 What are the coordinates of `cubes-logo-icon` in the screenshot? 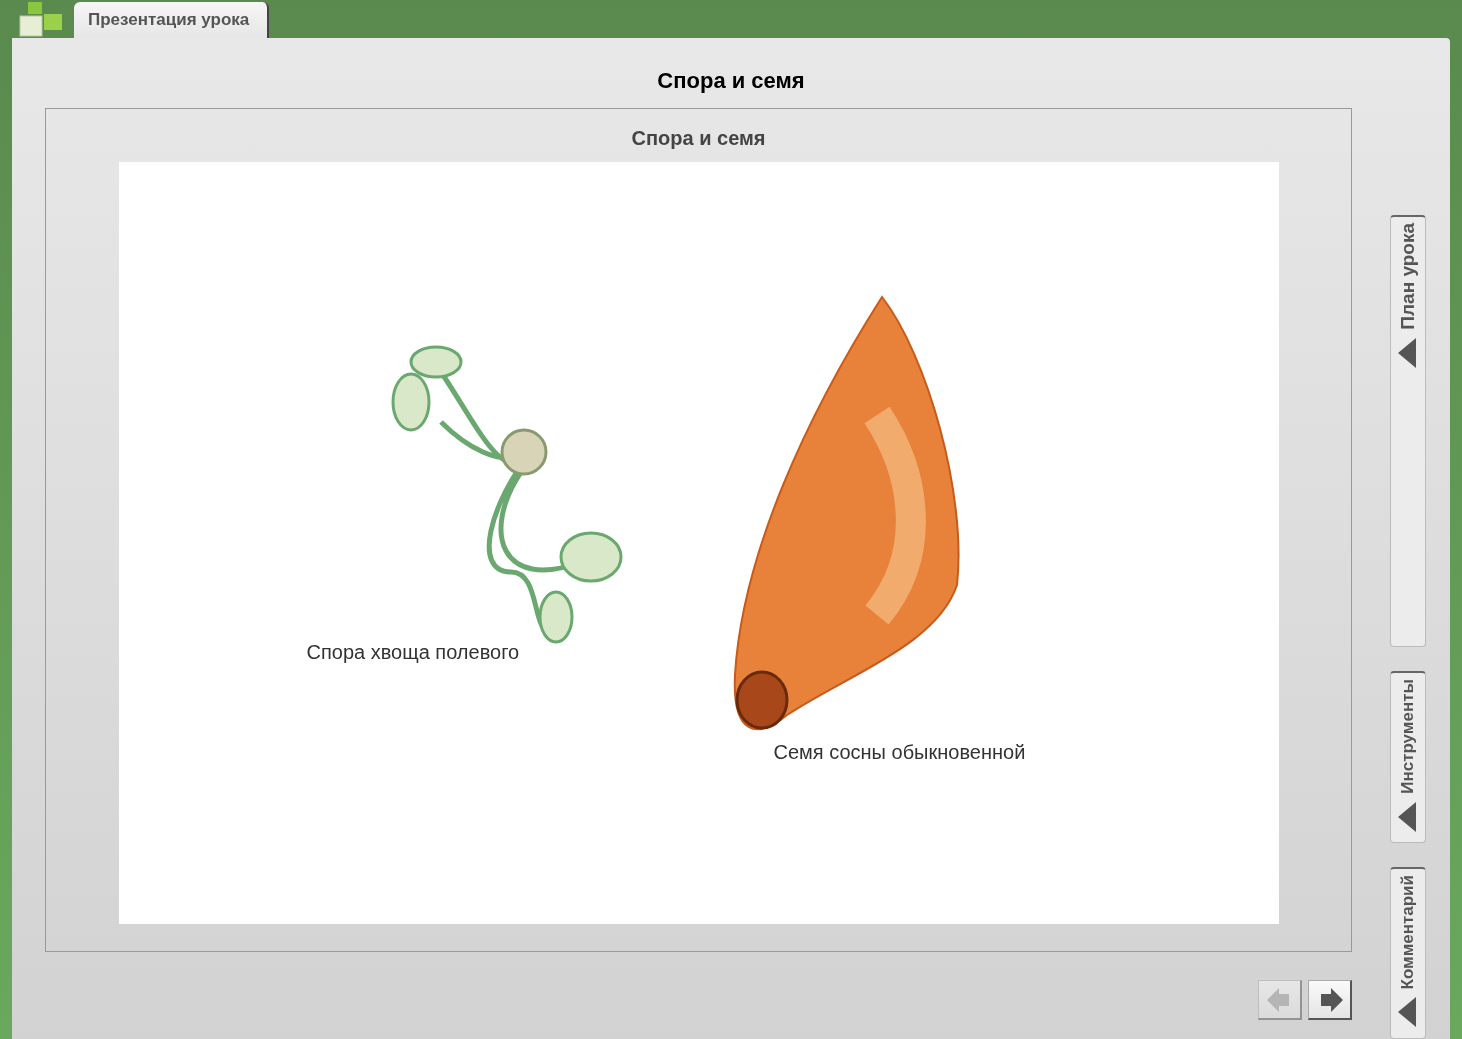 It's located at (41, 19).